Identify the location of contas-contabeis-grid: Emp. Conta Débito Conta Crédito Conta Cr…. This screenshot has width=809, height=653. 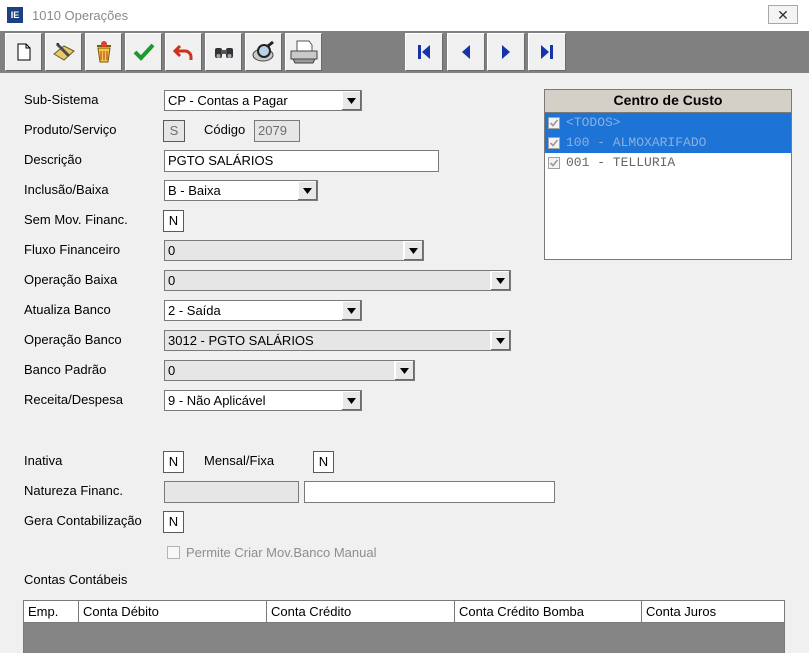
(404, 626).